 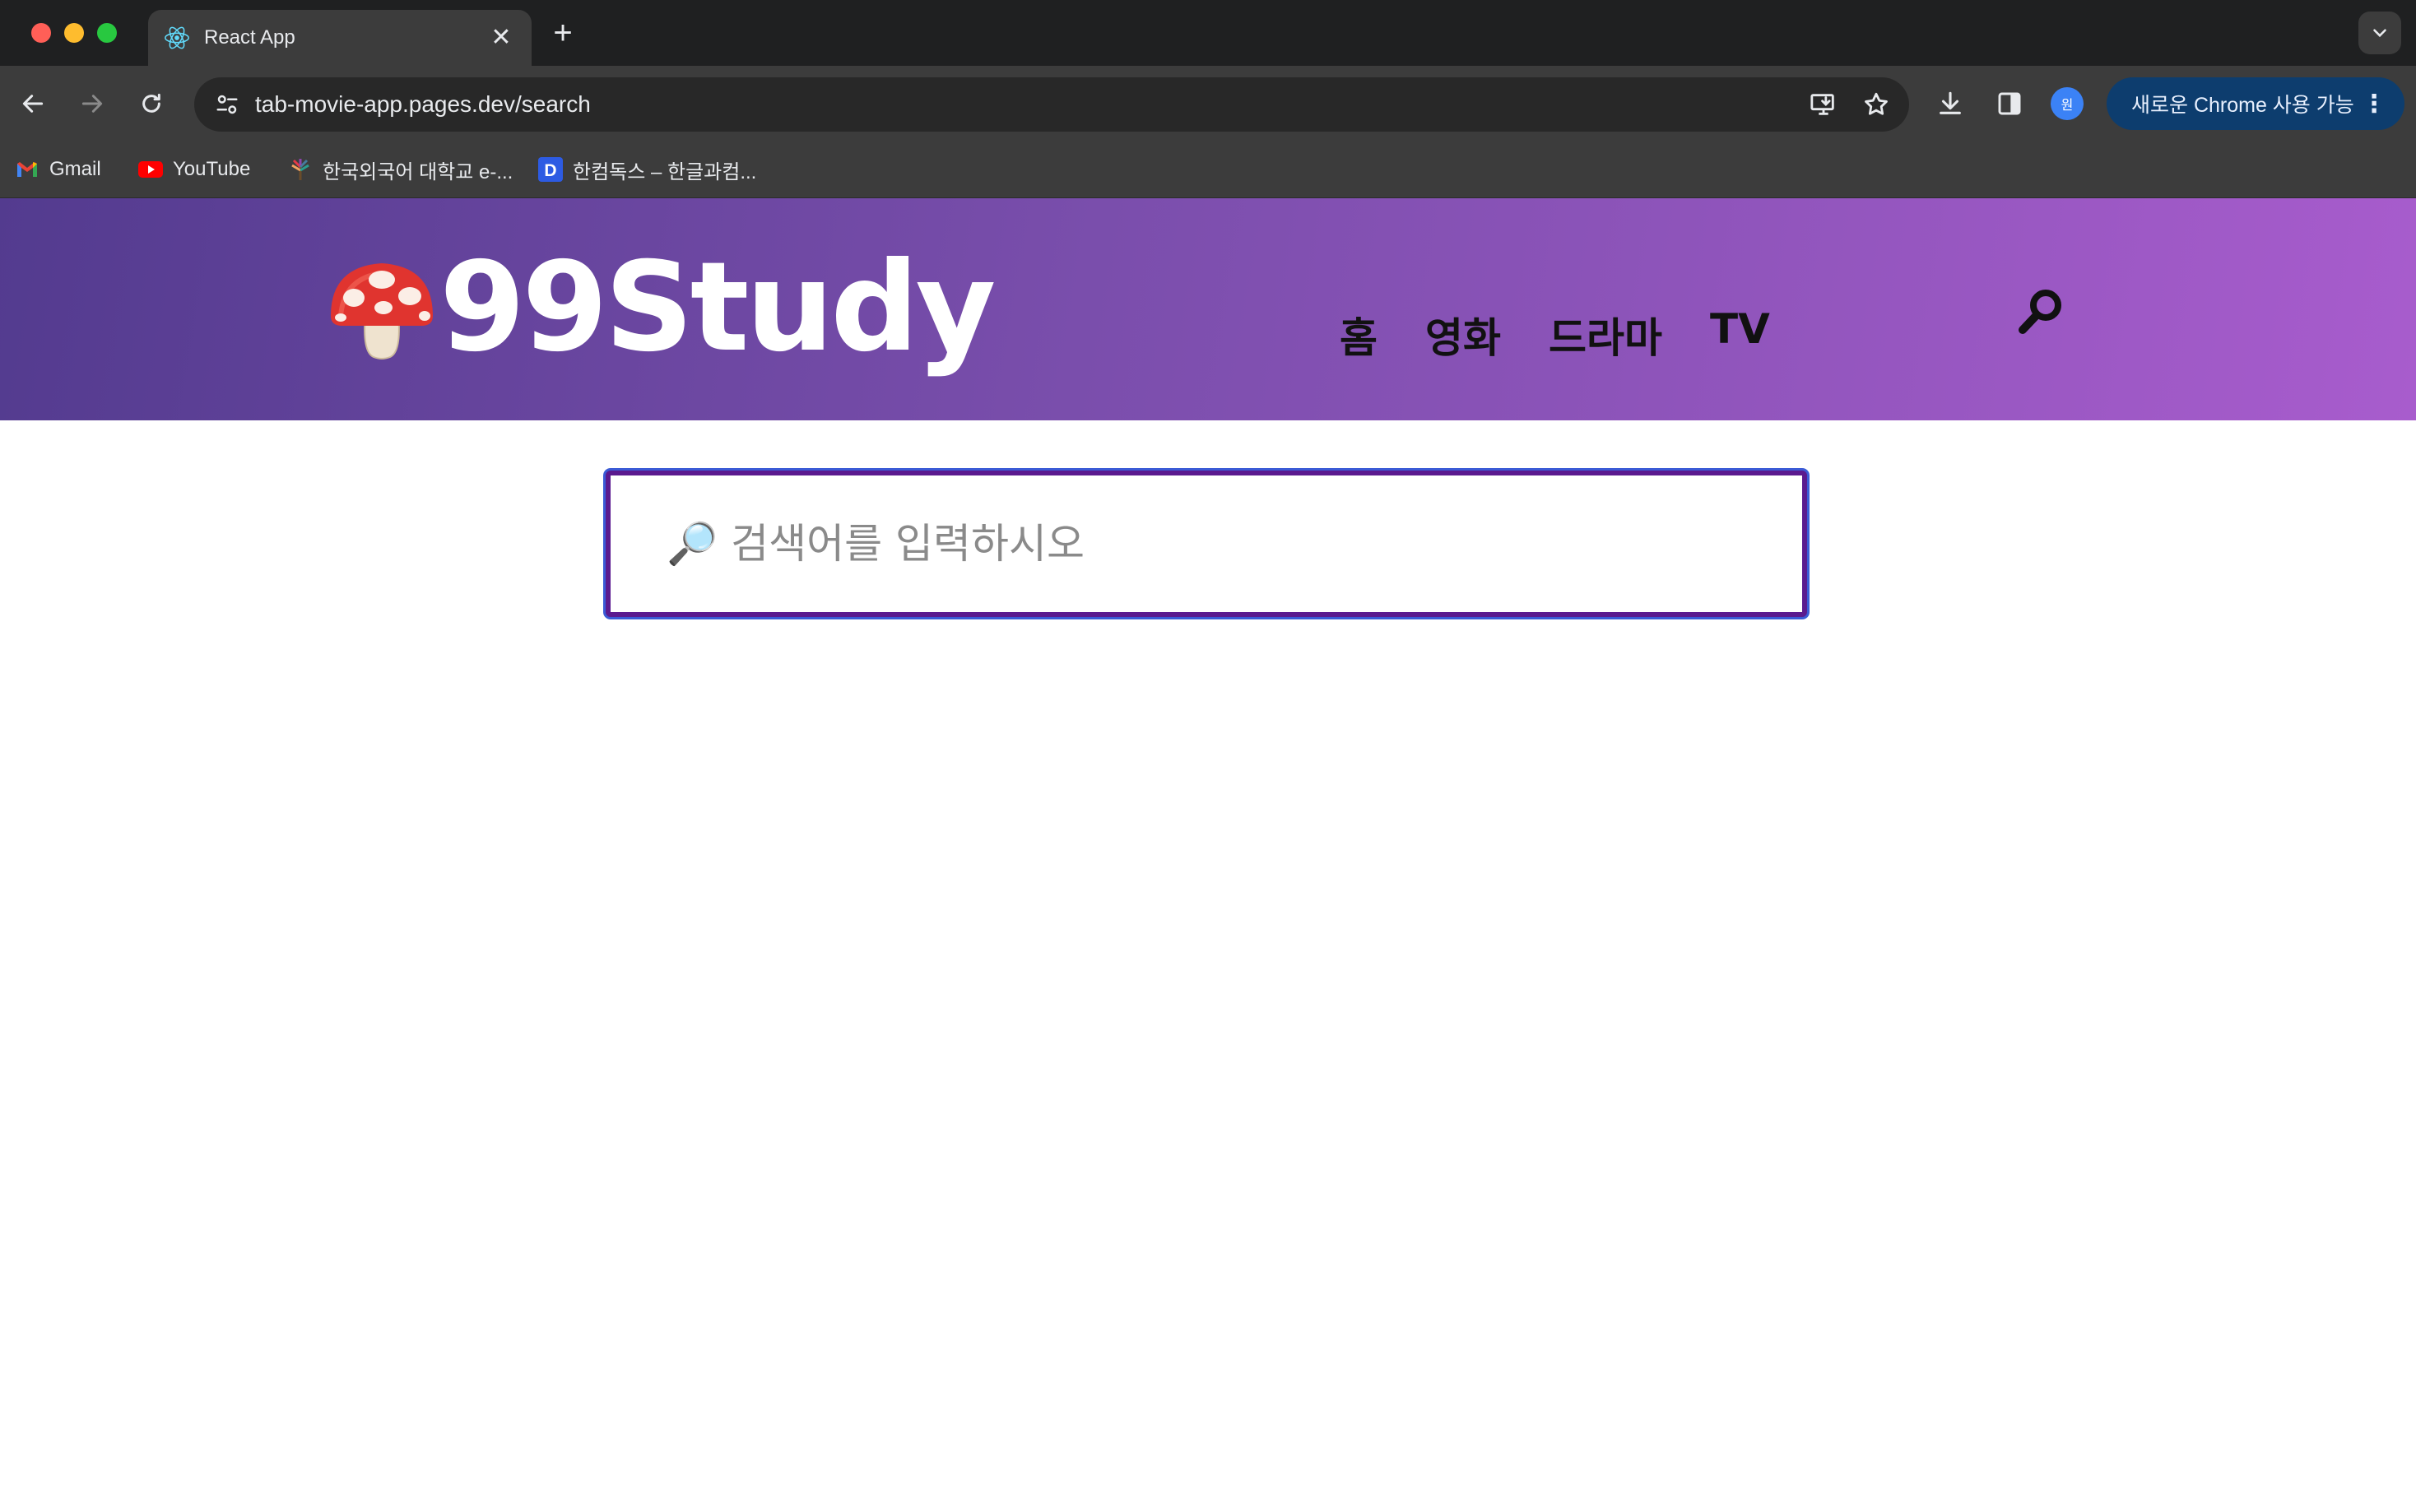 I want to click on downloads-button, so click(x=1950, y=103).